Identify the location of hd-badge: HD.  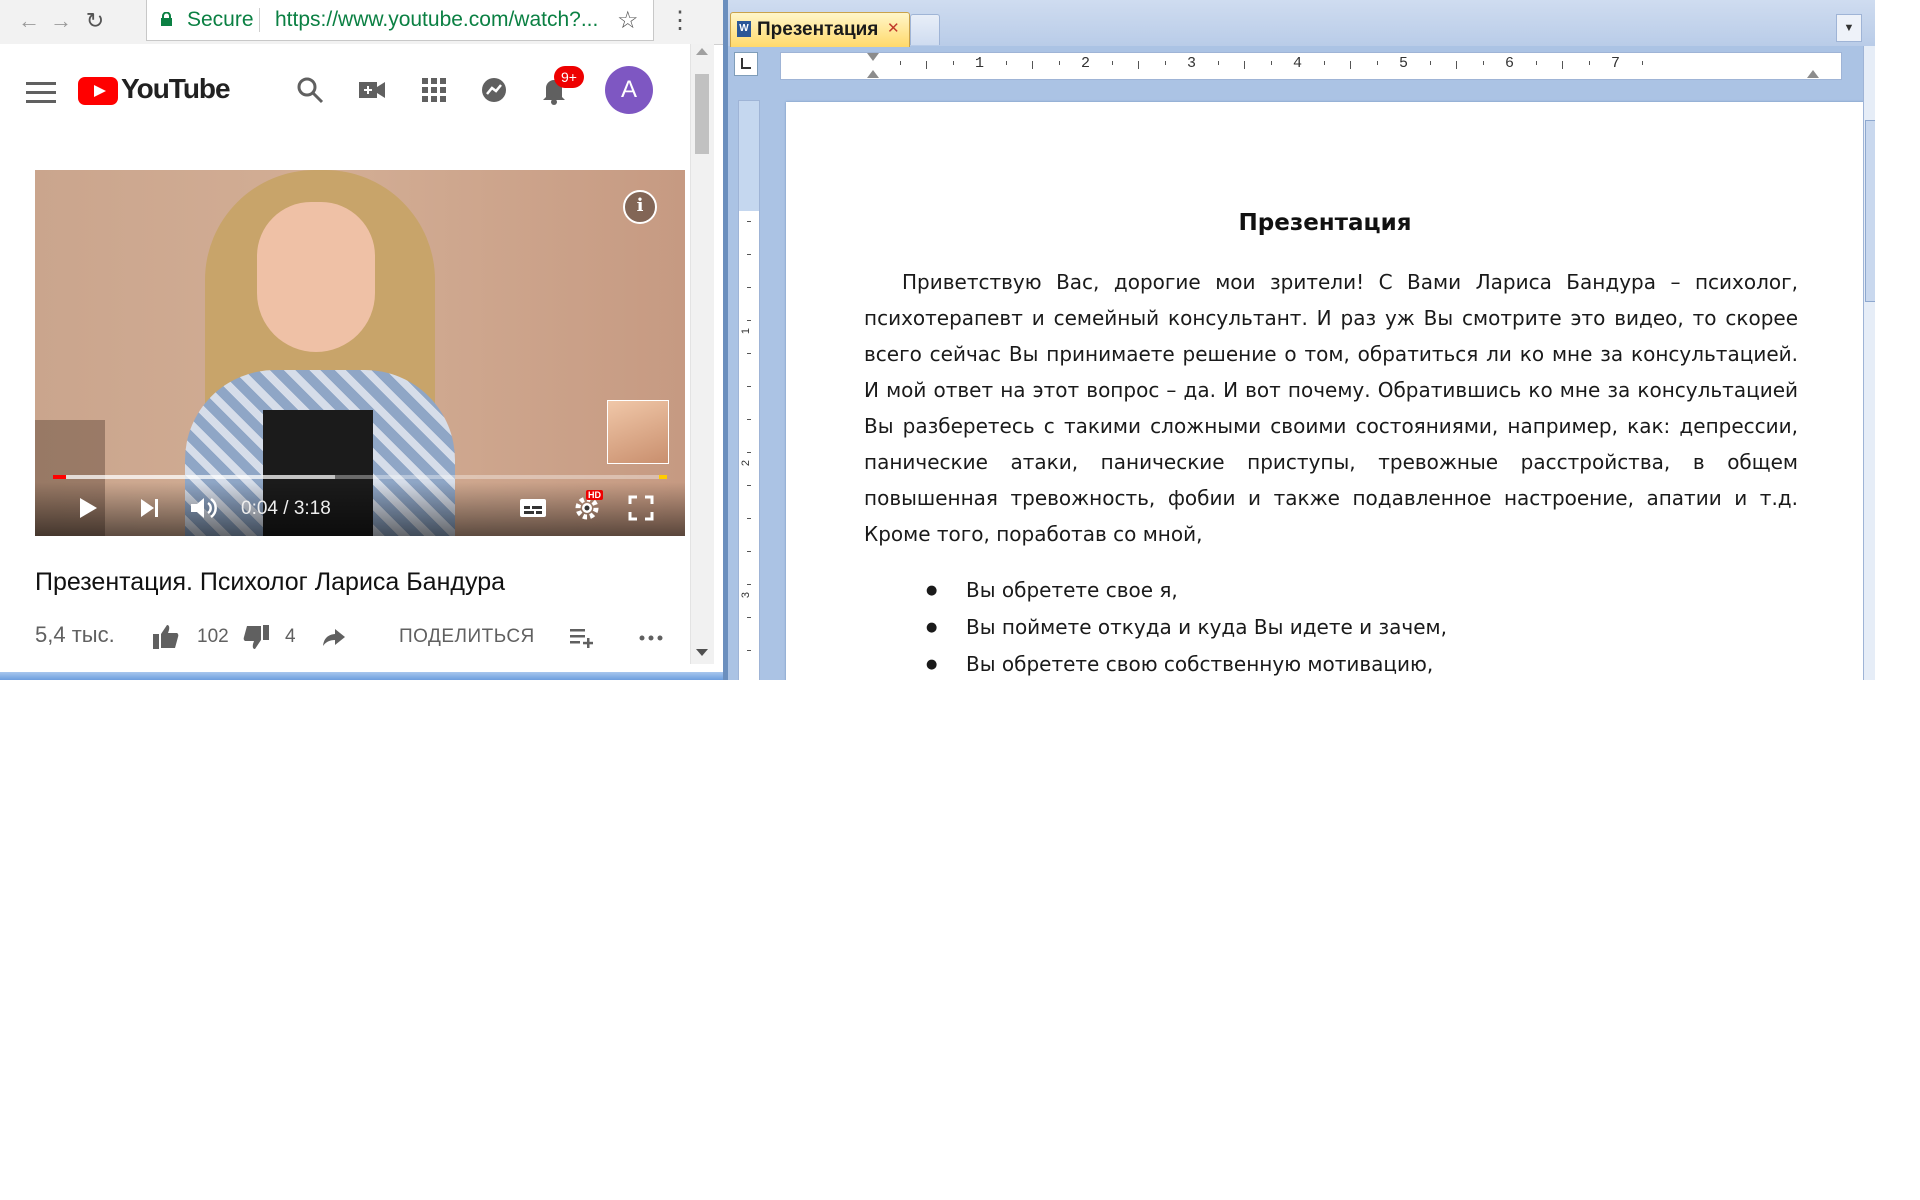
(594, 495).